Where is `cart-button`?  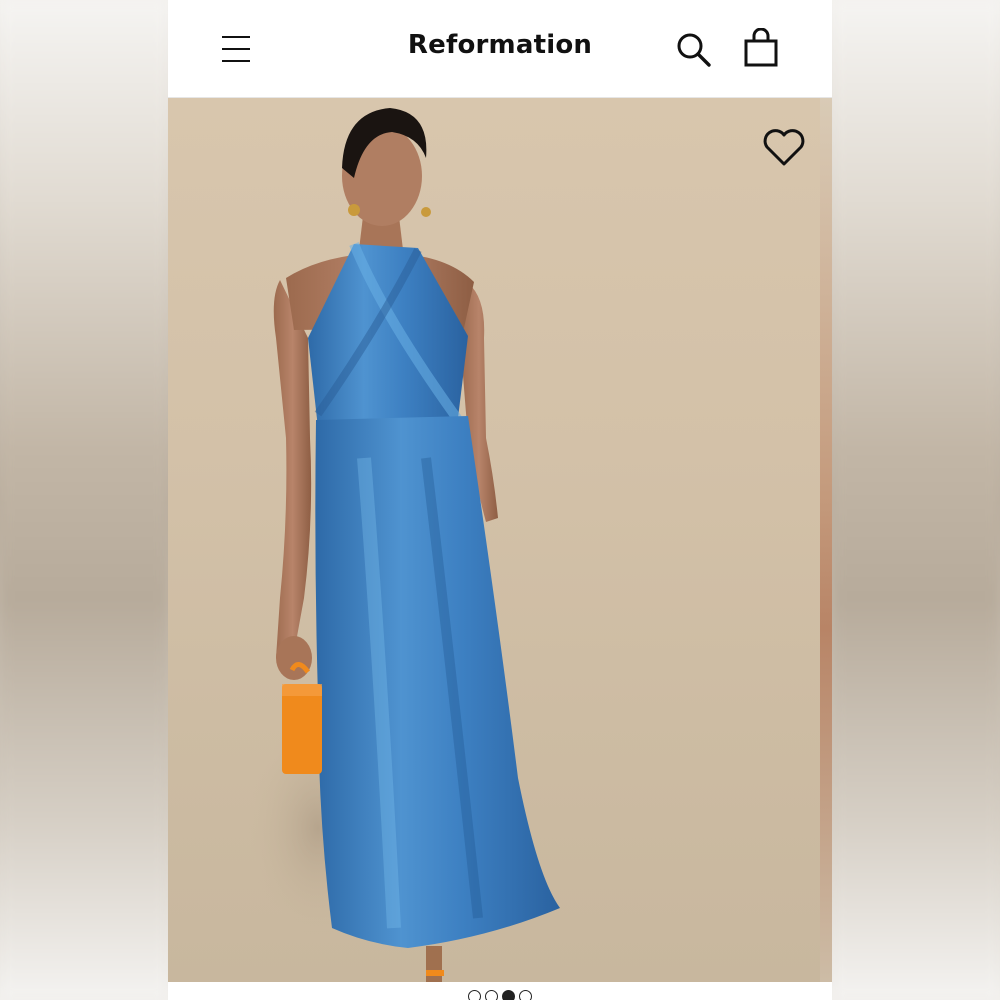 cart-button is located at coordinates (762, 48).